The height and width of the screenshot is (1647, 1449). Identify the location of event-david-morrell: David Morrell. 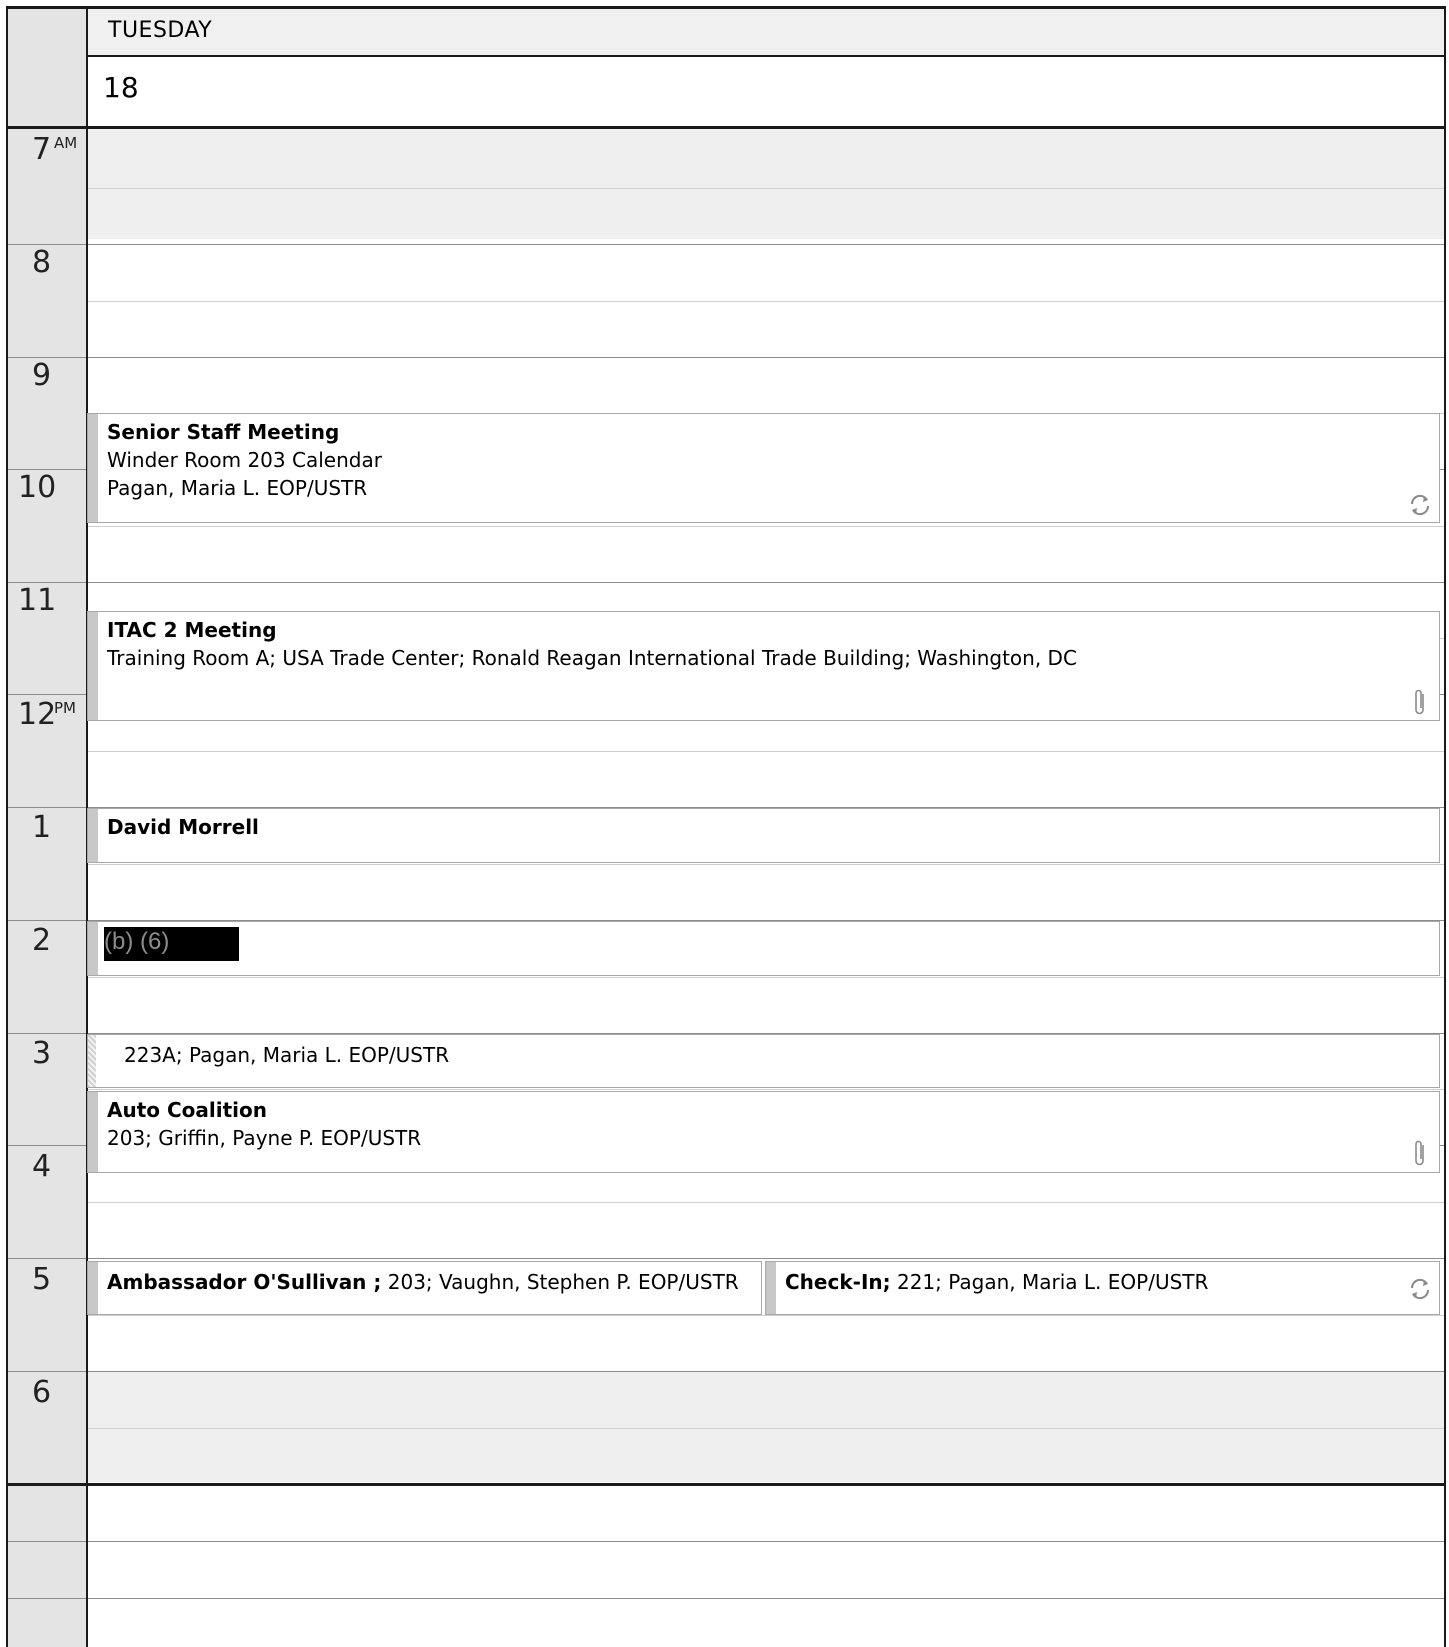
(763, 835).